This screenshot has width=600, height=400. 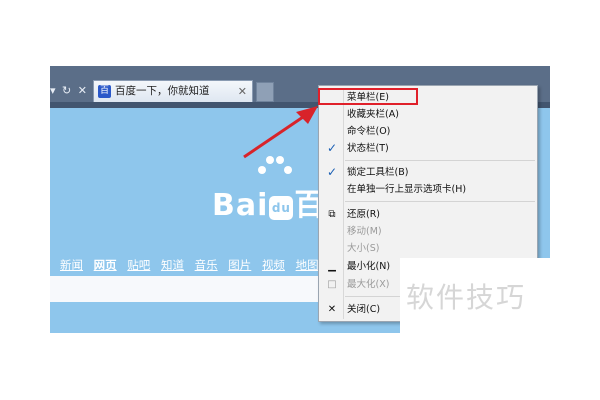 I want to click on stop-icon: ✕, so click(x=82, y=91).